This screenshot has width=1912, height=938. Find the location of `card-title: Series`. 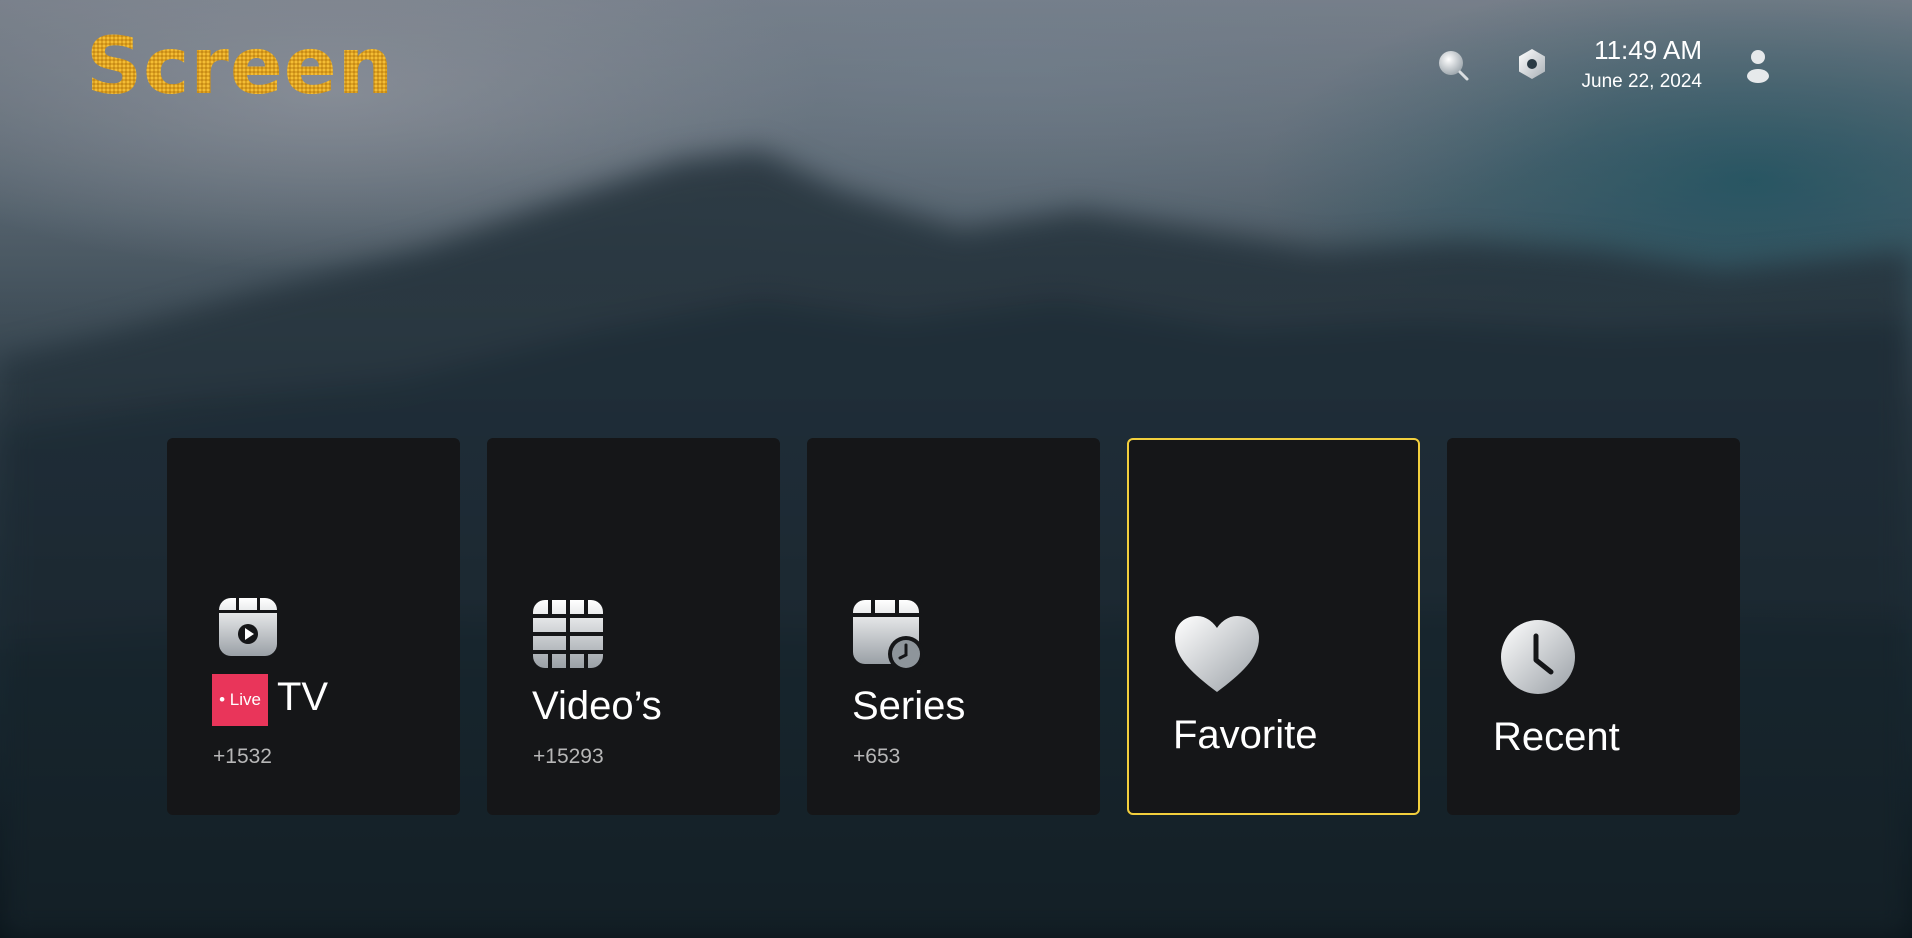

card-title: Series is located at coordinates (909, 706).